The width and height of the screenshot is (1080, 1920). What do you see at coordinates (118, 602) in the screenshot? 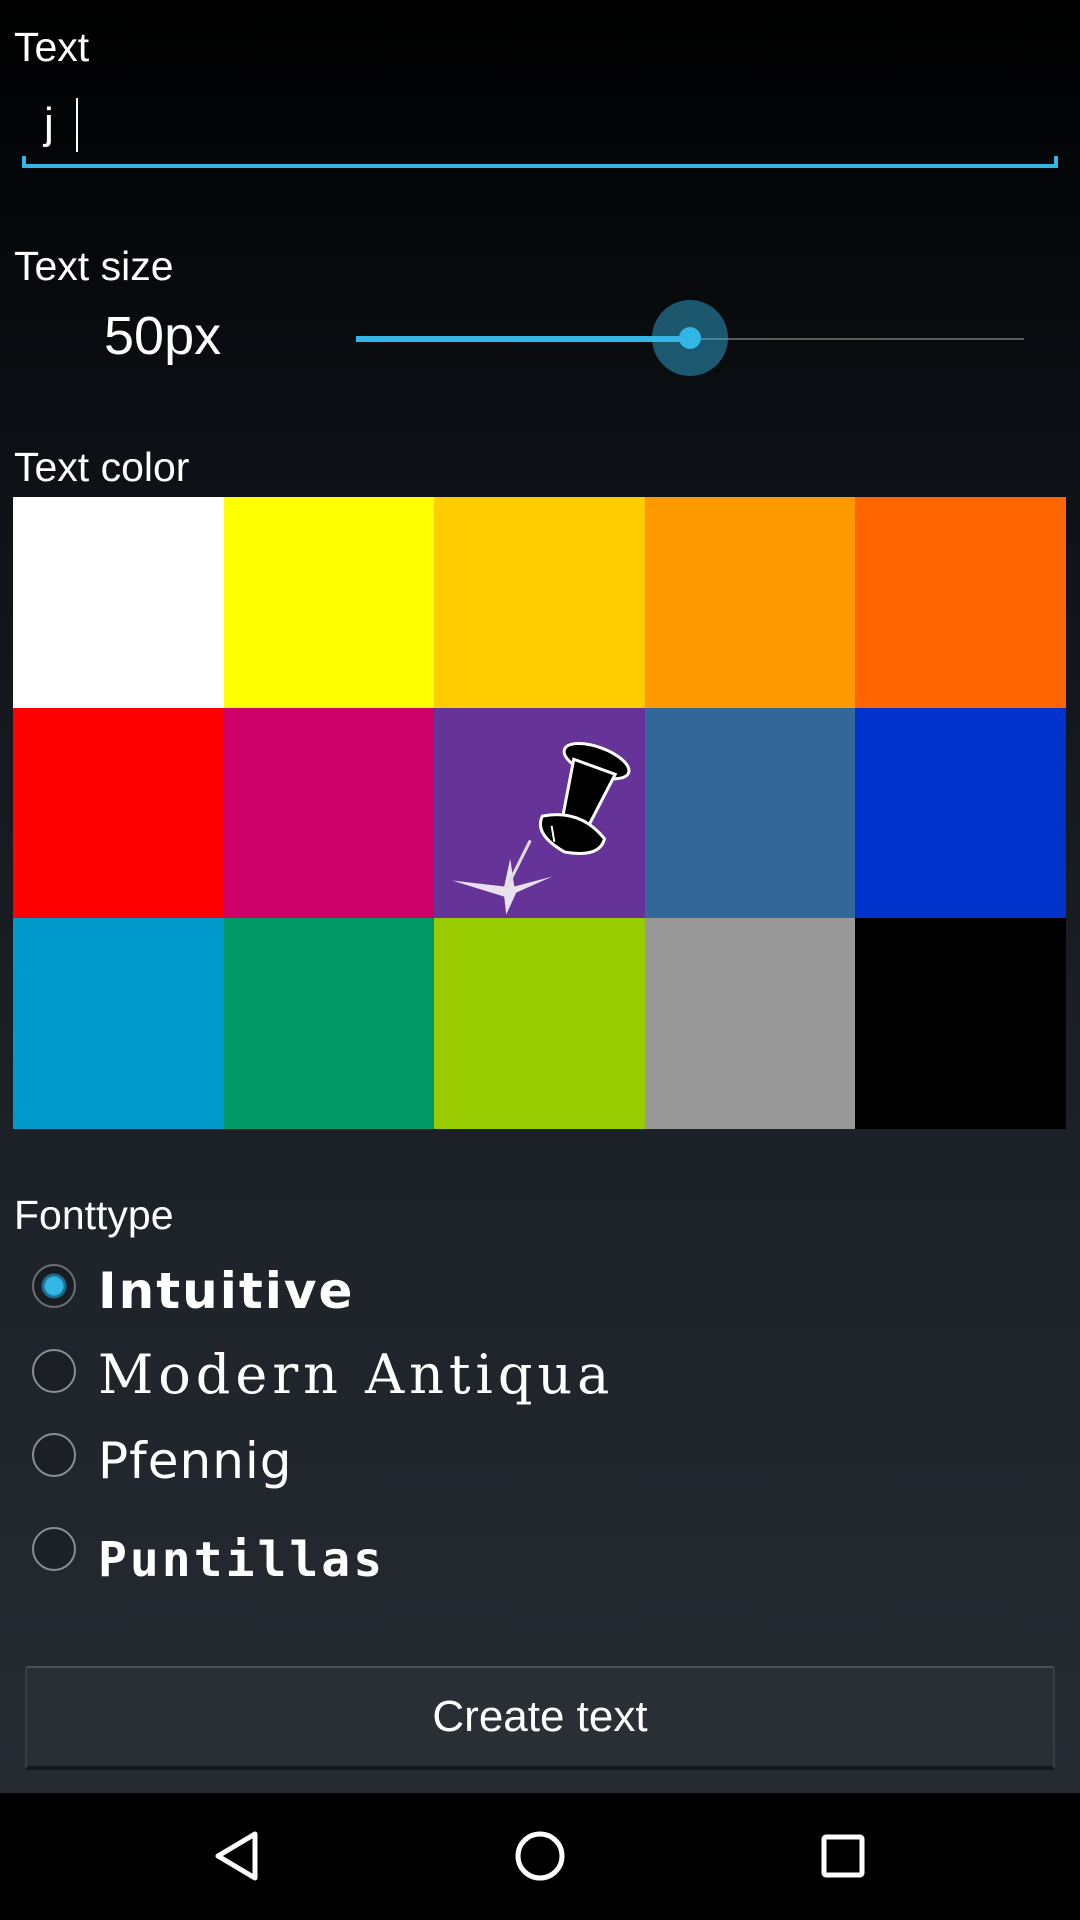
I see `color-swatch-white` at bounding box center [118, 602].